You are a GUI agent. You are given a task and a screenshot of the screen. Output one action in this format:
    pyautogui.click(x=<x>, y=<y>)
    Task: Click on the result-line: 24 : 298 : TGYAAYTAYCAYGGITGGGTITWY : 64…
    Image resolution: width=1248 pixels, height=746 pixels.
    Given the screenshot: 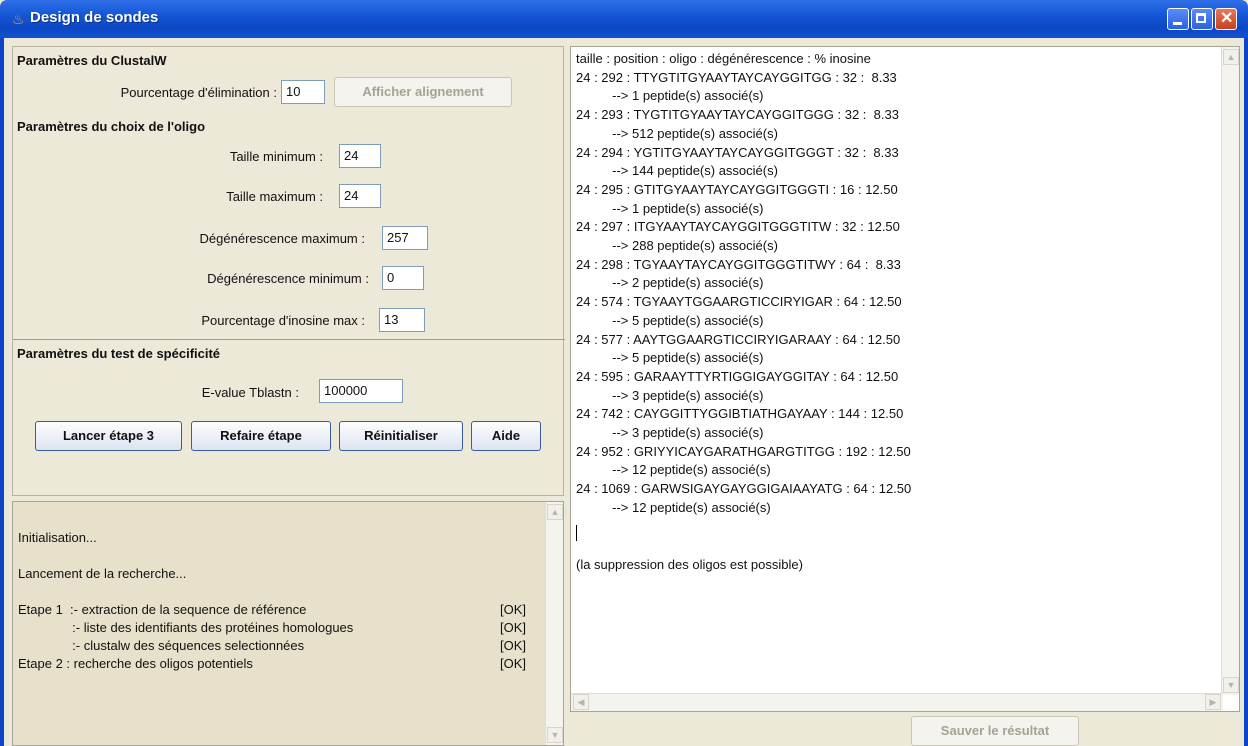 What is the action you would take?
    pyautogui.click(x=738, y=264)
    